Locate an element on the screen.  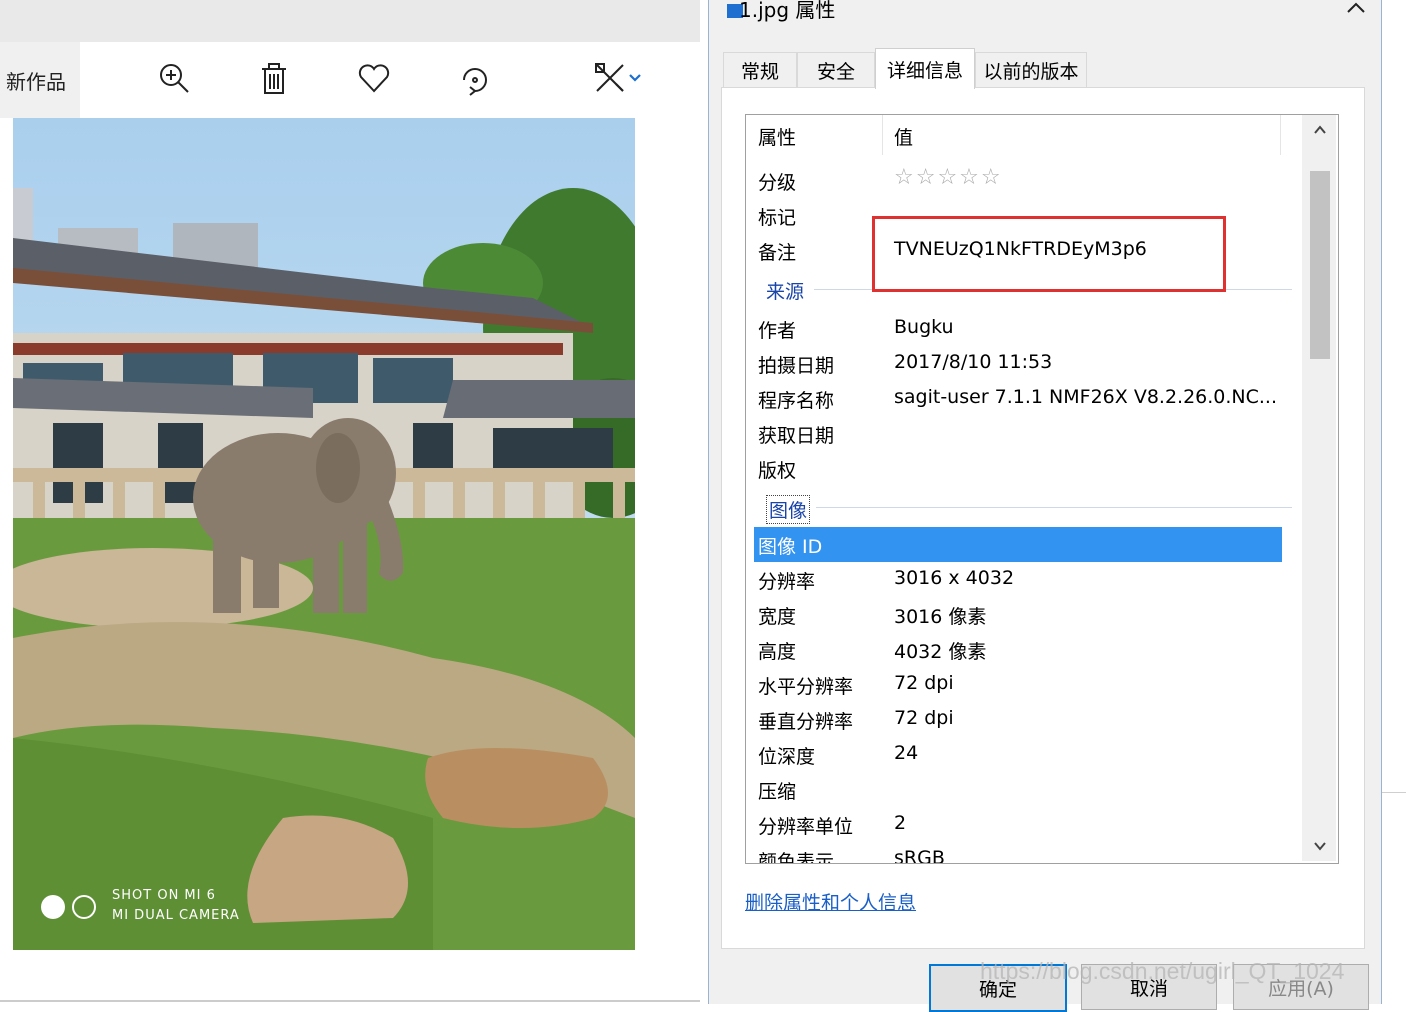
property-value: Bugku is located at coordinates (924, 327).